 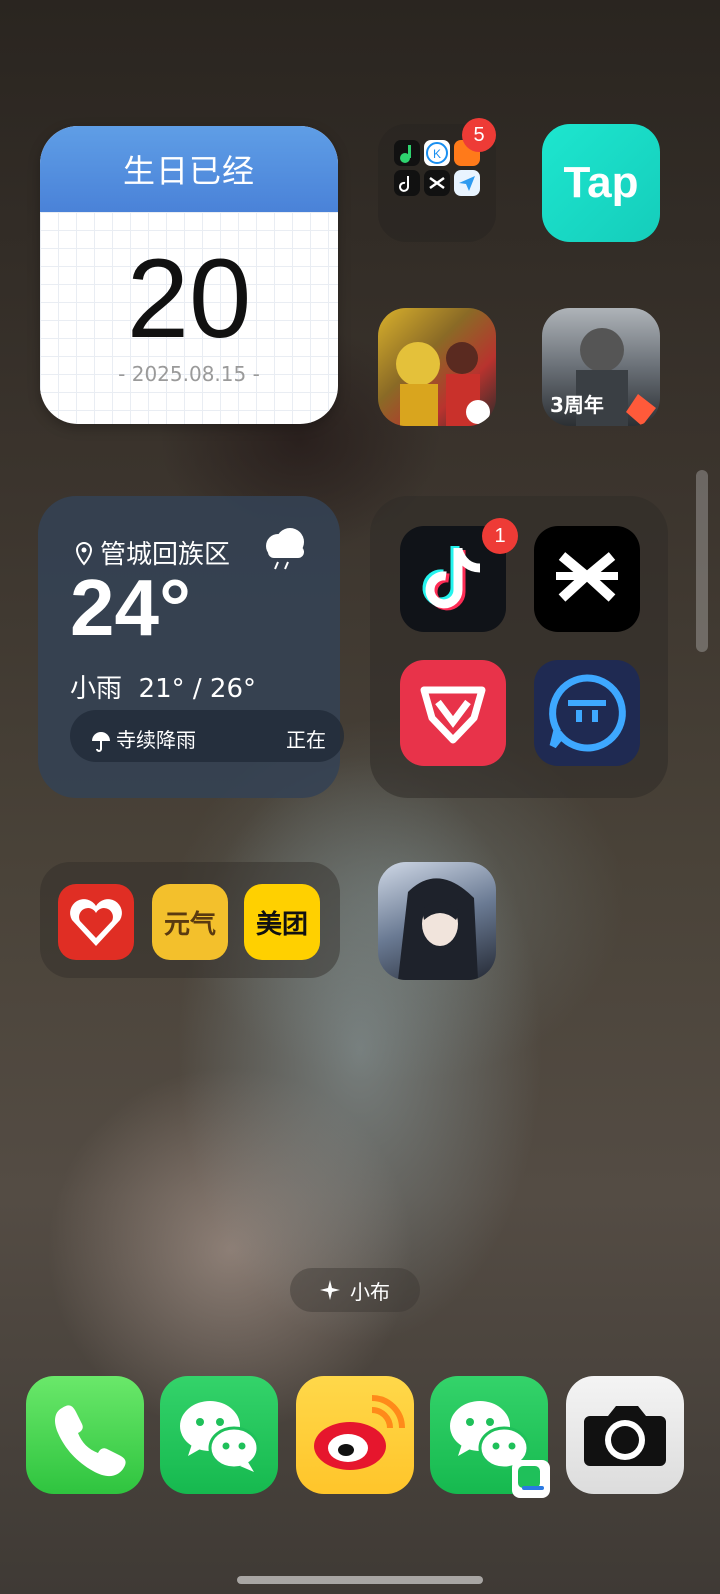 I want to click on weather-condition: 小雨, so click(x=96, y=689).